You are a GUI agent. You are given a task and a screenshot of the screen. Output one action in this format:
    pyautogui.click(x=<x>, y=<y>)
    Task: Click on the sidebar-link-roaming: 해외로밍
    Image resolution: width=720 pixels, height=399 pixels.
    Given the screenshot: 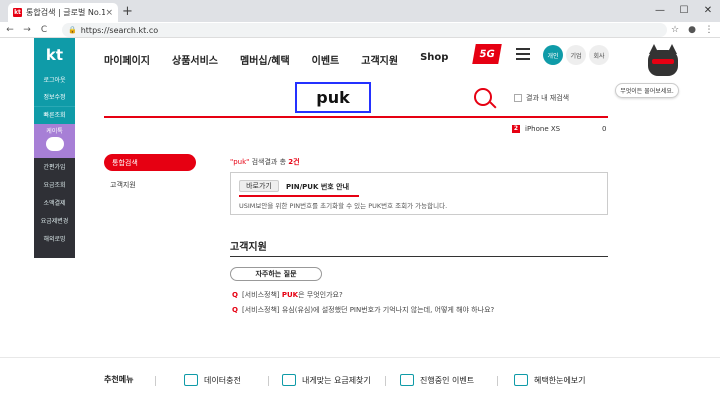 What is the action you would take?
    pyautogui.click(x=54, y=238)
    